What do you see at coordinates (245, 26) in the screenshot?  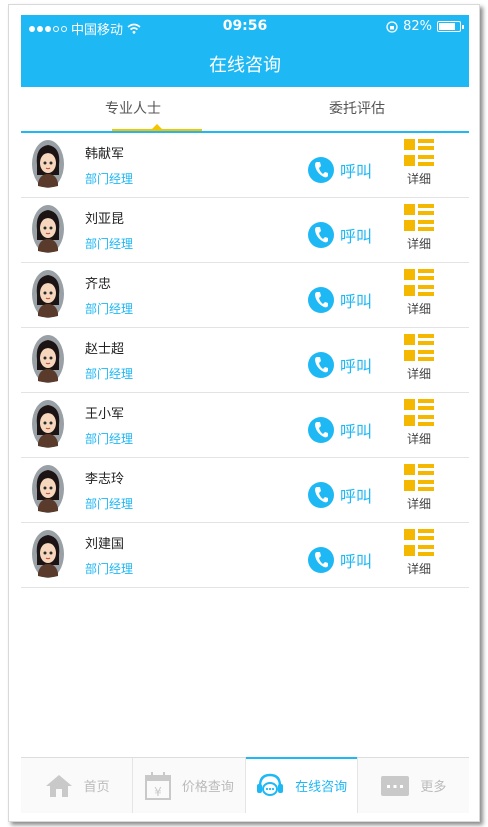 I see `status-bar: 中国移动 09:56 82%` at bounding box center [245, 26].